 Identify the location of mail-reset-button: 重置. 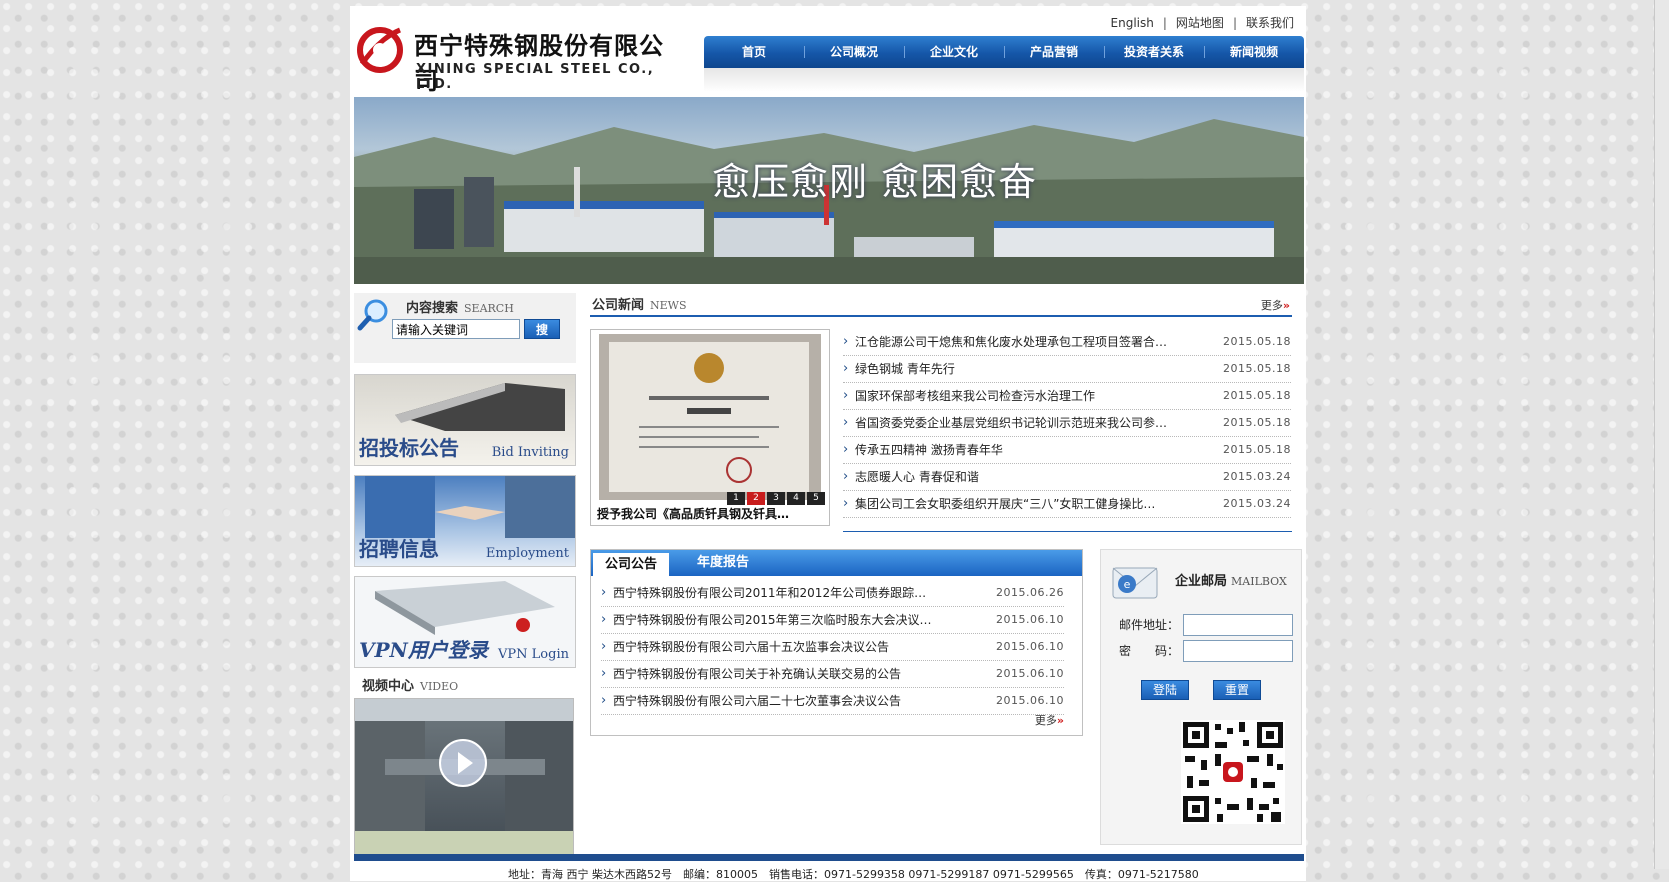
(1237, 690).